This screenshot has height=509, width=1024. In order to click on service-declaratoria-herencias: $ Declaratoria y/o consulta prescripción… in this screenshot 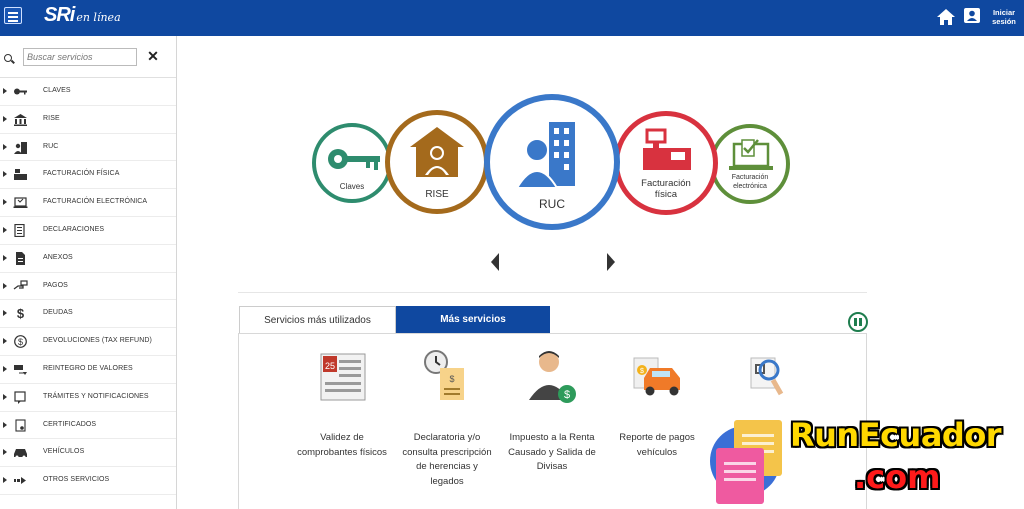, I will do `click(447, 418)`.